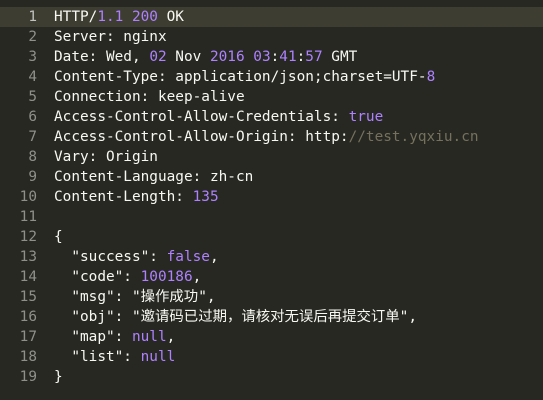  Describe the element at coordinates (413, 137) in the screenshot. I see `code-token: //test.yqxiu.cn` at that location.